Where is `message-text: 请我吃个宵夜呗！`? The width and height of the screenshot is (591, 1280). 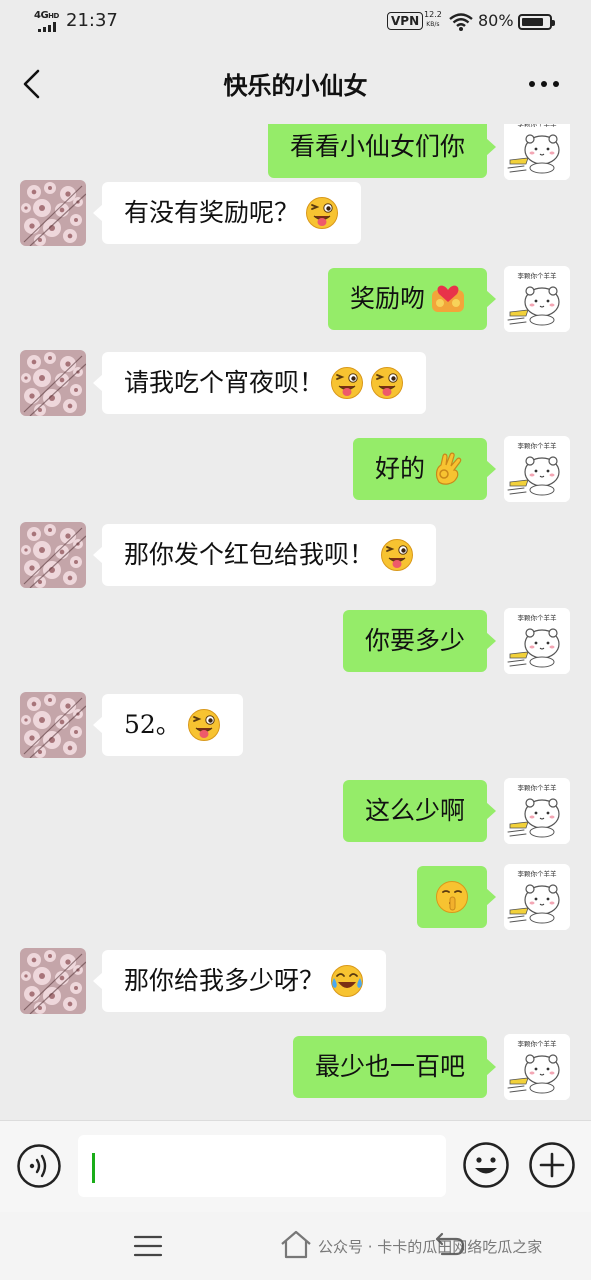 message-text: 请我吃个宵夜呗！ is located at coordinates (224, 382).